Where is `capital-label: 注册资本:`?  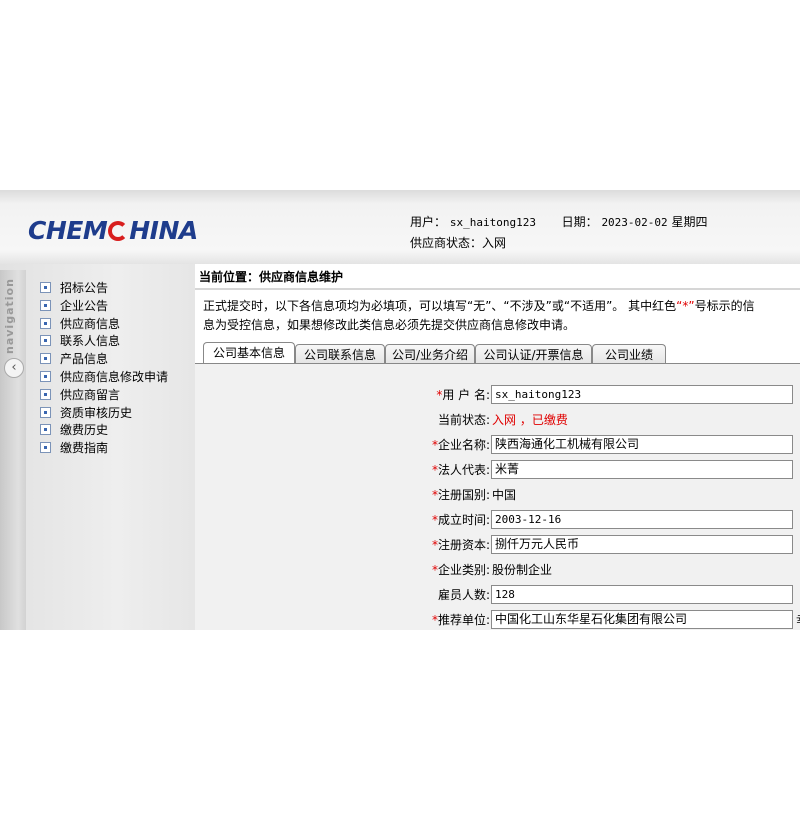 capital-label: 注册资本: is located at coordinates (463, 545).